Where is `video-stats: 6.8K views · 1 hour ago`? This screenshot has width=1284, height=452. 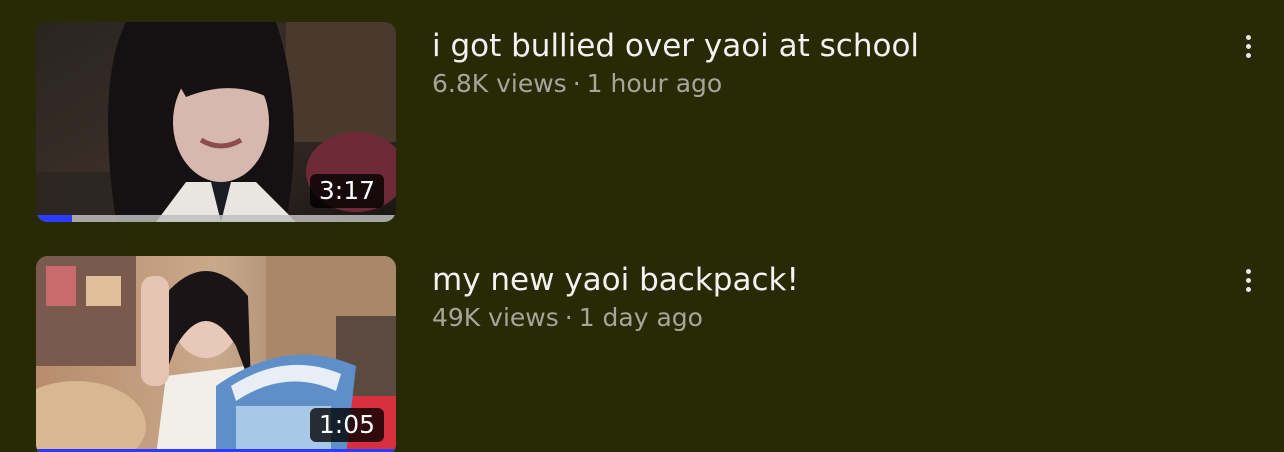 video-stats: 6.8K views · 1 hour ago is located at coordinates (812, 84).